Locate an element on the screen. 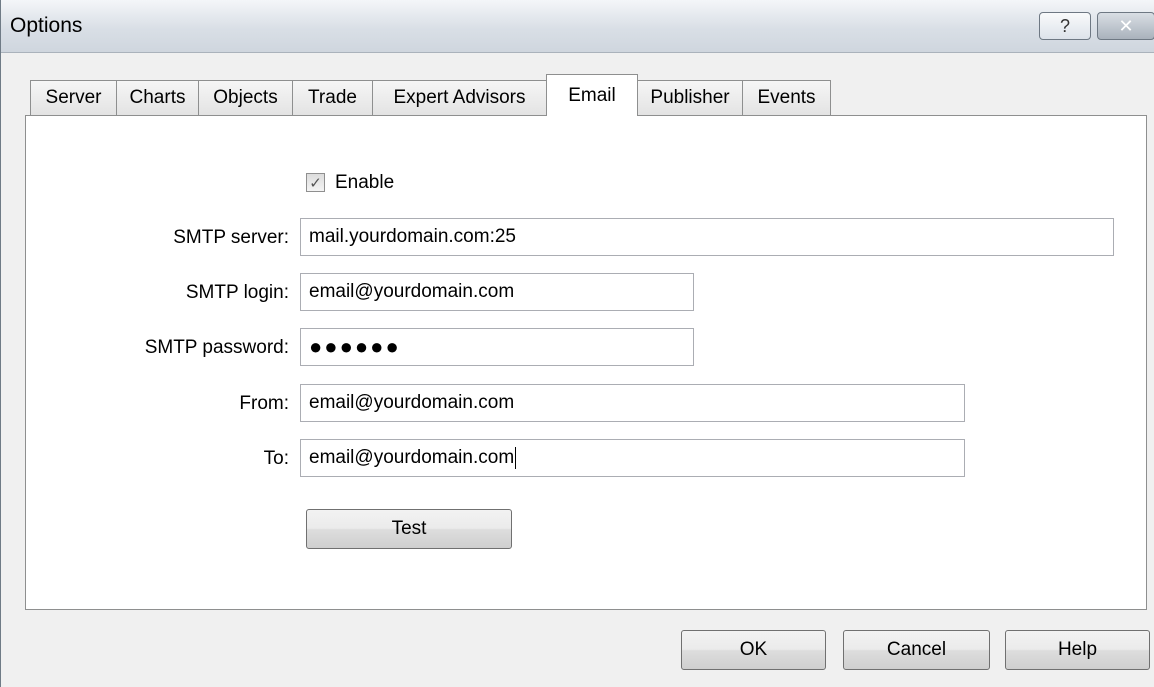 The height and width of the screenshot is (687, 1154). tab-publisher: Publisher is located at coordinates (690, 97).